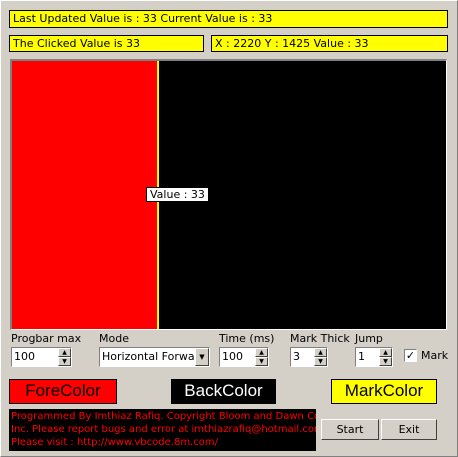 This screenshot has width=458, height=457. Describe the element at coordinates (232, 356) in the screenshot. I see `time-value: 100` at that location.